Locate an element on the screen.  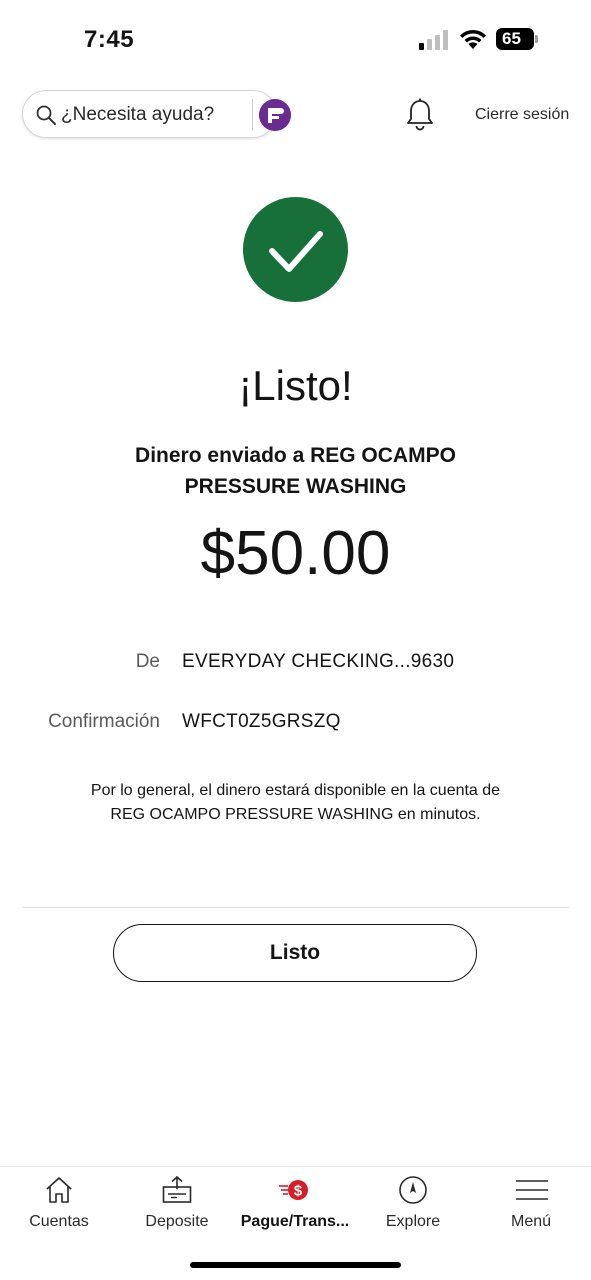
home-icon is located at coordinates (59, 1190).